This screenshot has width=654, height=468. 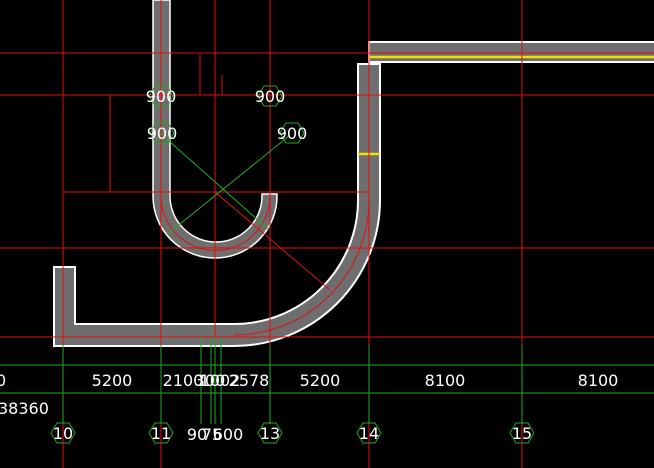 I want to click on axis-bubble: 11, so click(x=161, y=433).